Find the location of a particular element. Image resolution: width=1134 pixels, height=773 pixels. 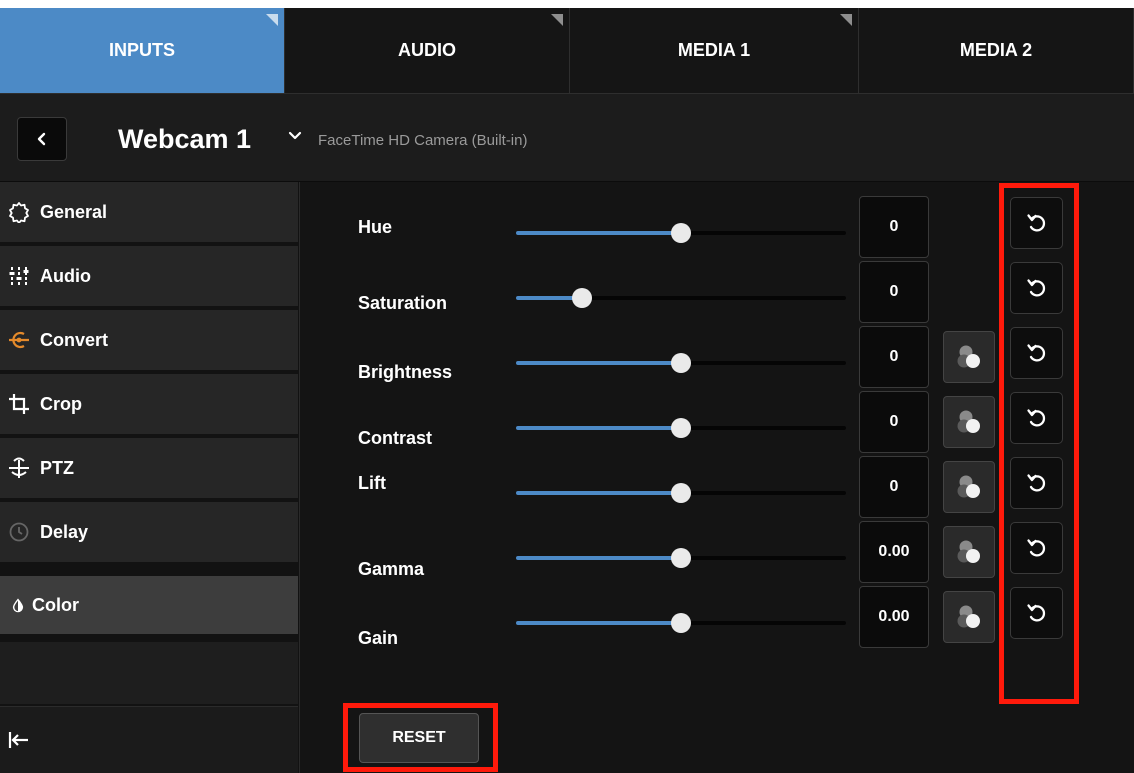

color-row-label: Hue is located at coordinates (375, 227).